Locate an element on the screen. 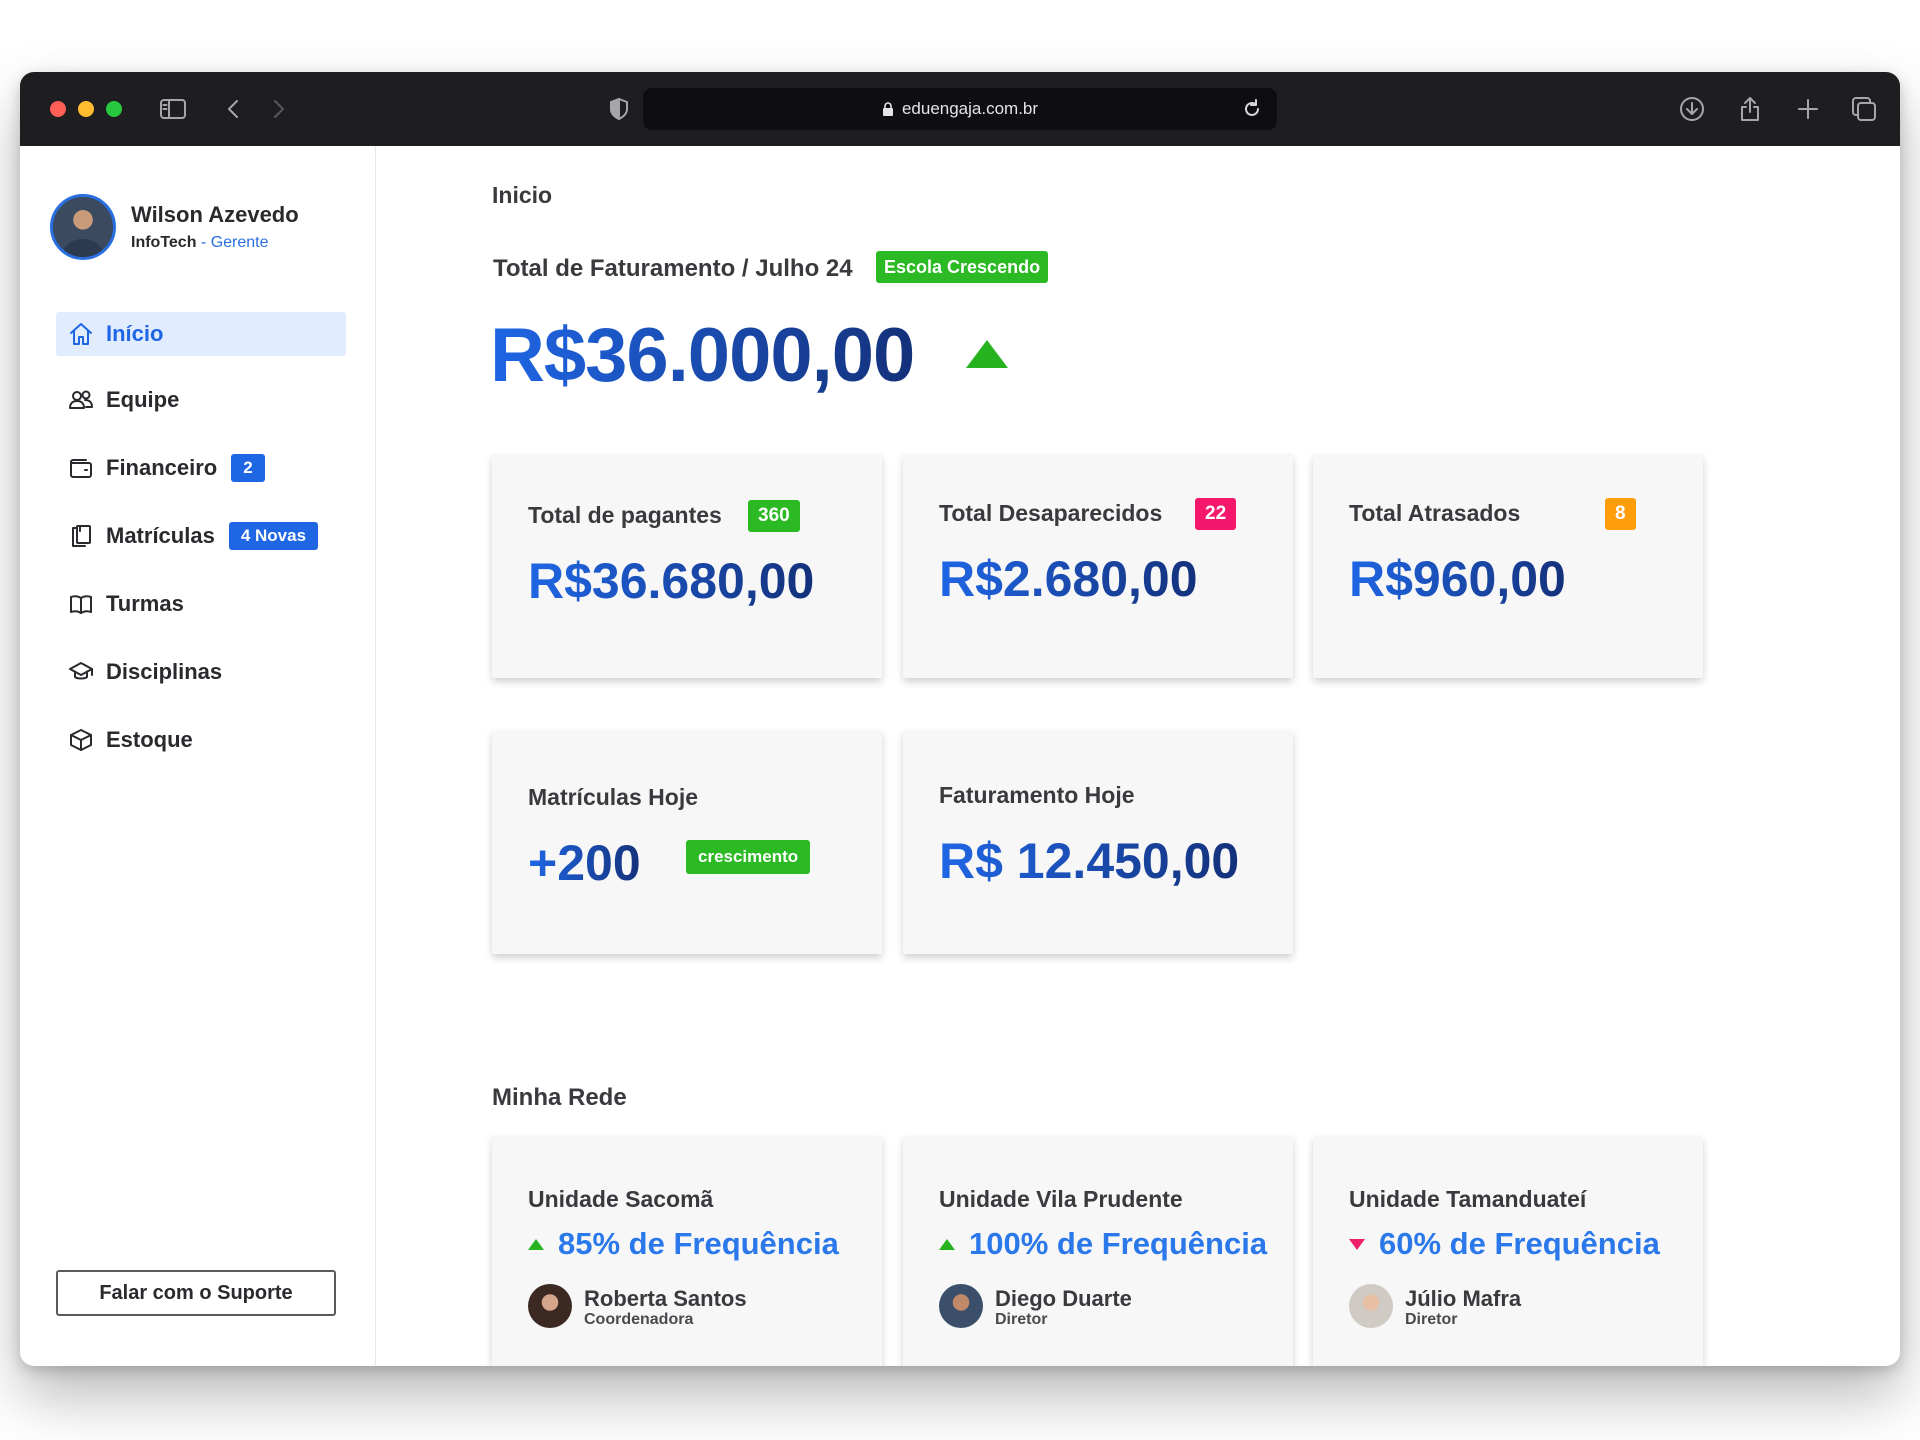 The height and width of the screenshot is (1440, 1920). support-button: Falar com o Suporte is located at coordinates (196, 1293).